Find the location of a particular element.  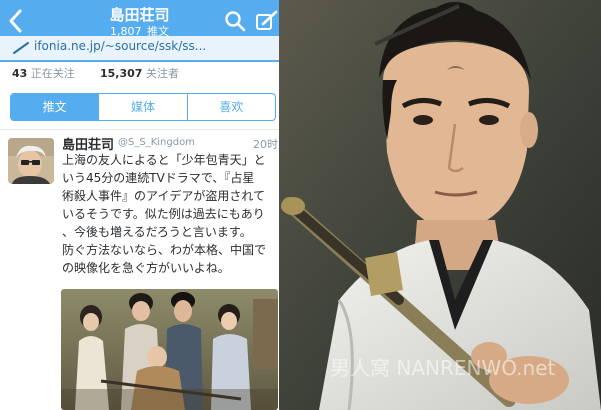

compose-icon is located at coordinates (267, 20).